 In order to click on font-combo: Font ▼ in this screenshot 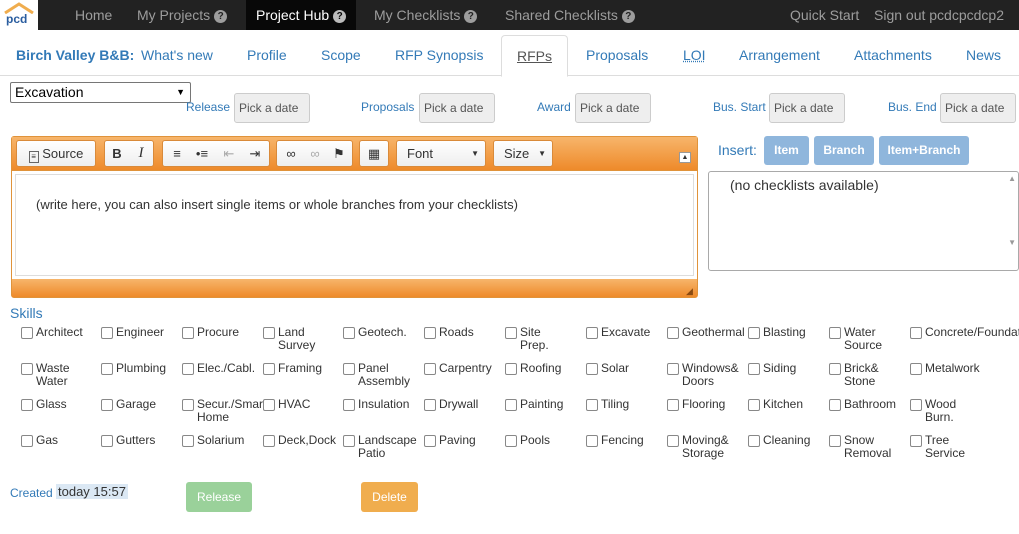, I will do `click(441, 153)`.